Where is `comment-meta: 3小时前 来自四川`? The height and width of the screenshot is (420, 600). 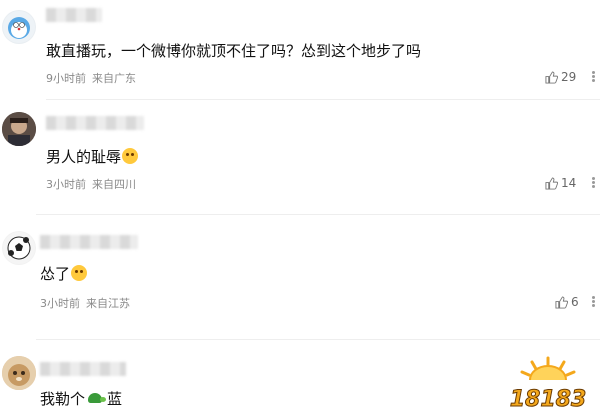 comment-meta: 3小时前 来自四川 is located at coordinates (91, 184).